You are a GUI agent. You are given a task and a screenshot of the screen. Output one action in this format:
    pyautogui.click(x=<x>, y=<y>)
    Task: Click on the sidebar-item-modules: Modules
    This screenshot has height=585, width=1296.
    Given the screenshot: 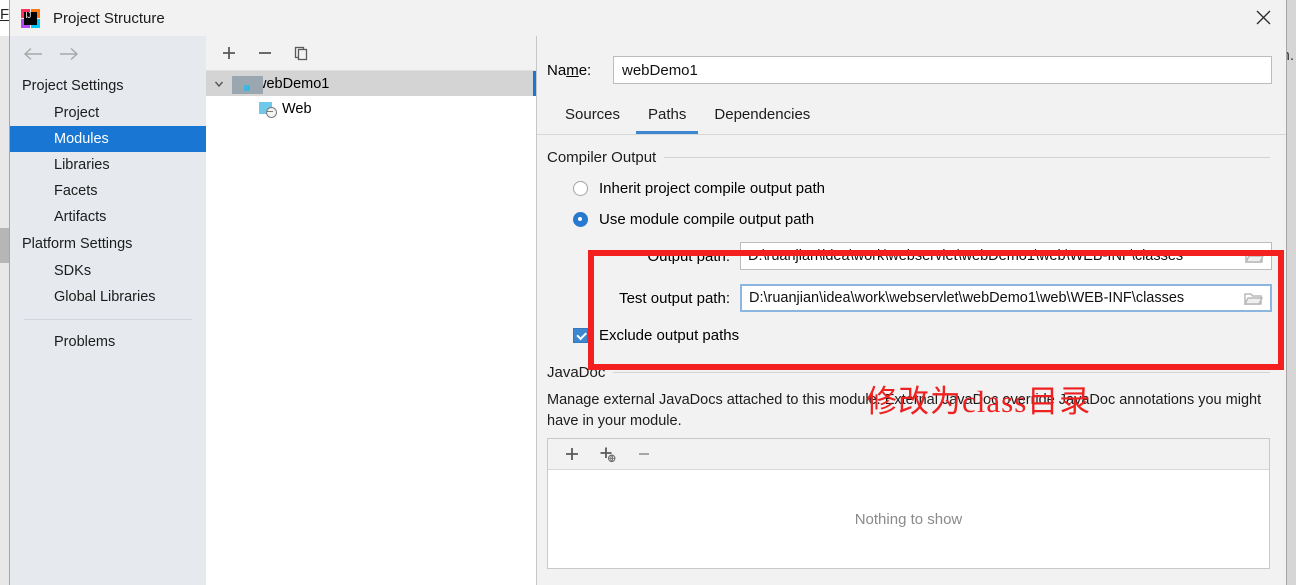 What is the action you would take?
    pyautogui.click(x=112, y=139)
    